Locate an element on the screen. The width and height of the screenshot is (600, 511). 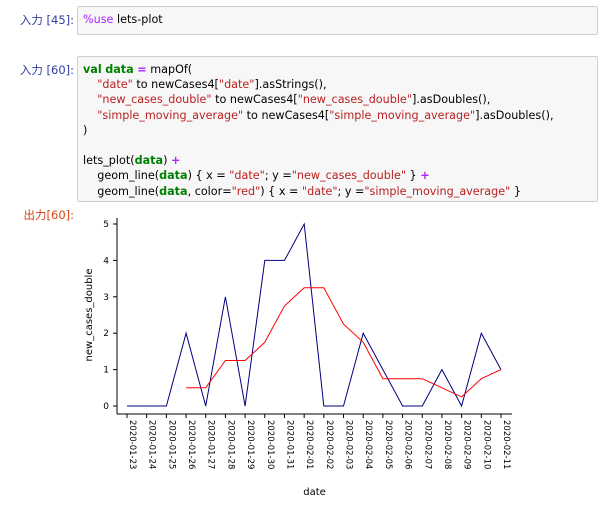
y-tick-label: 0 is located at coordinates (106, 407).